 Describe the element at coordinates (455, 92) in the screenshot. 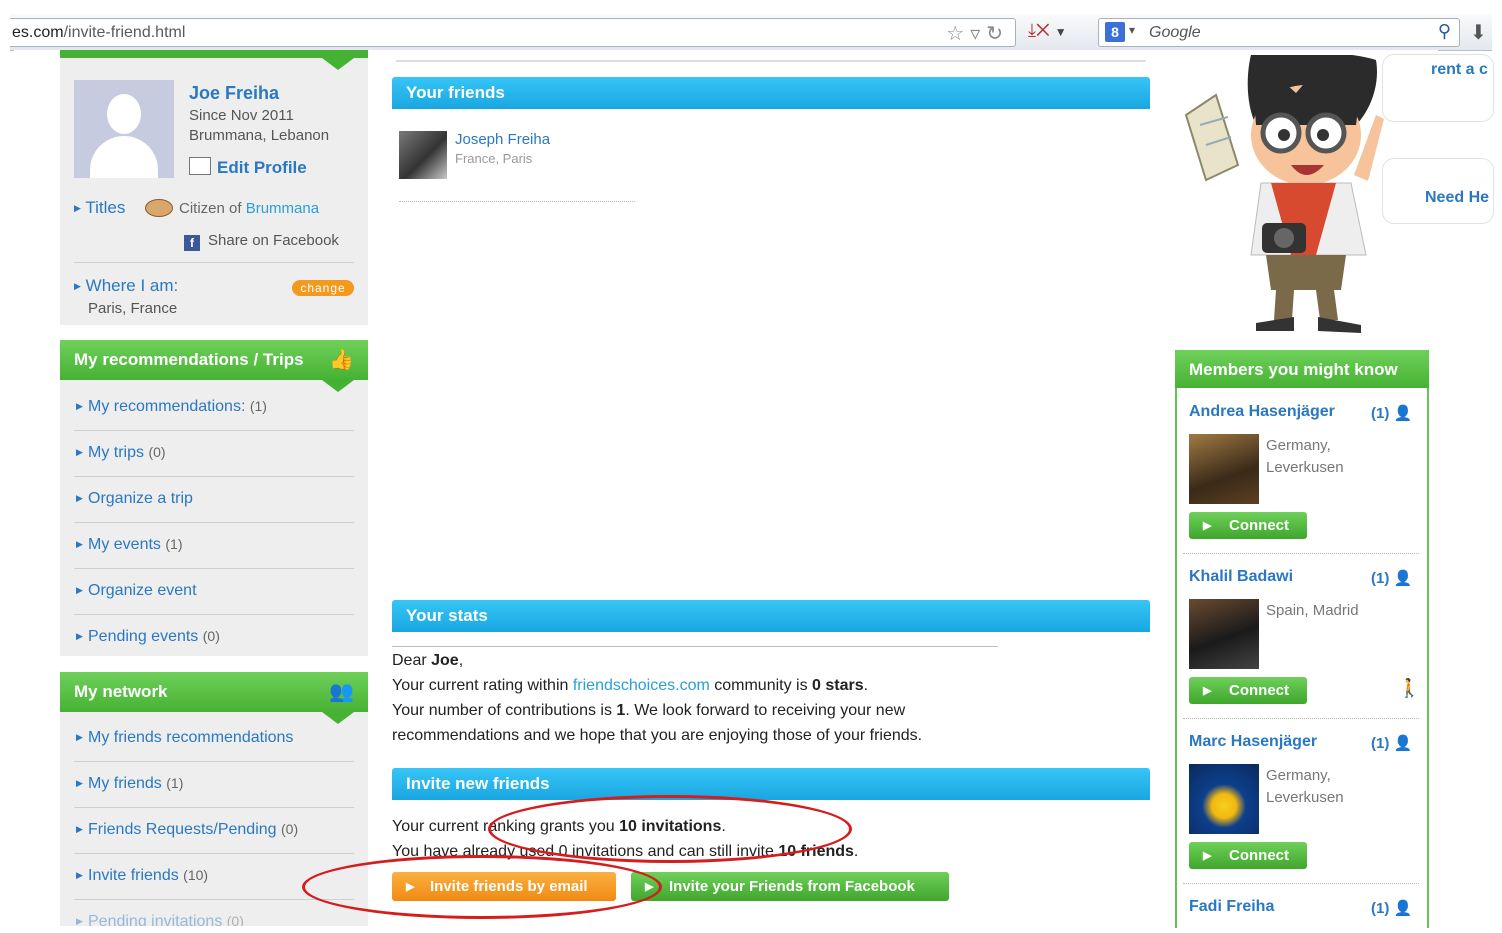

I see `friends-title: Your friends` at that location.